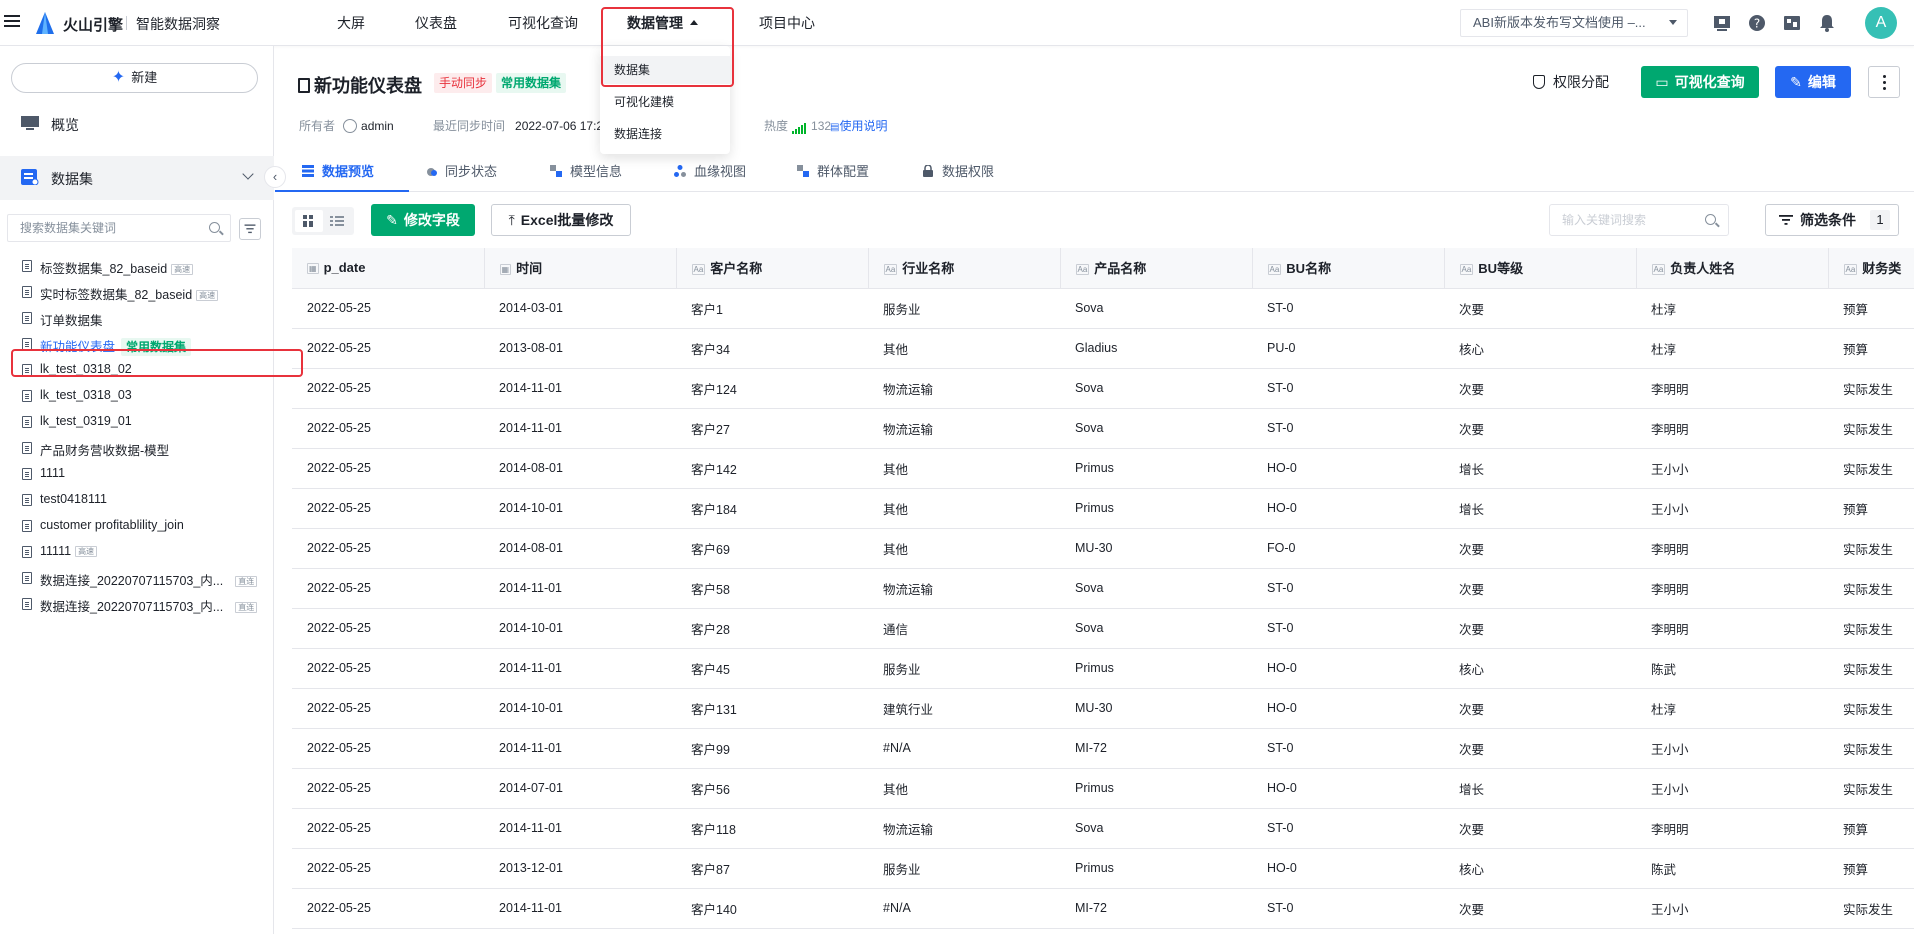 The height and width of the screenshot is (934, 1914). Describe the element at coordinates (146, 293) in the screenshot. I see `dataset-list-item: 实时标签数据集_82_baseid 高速` at that location.